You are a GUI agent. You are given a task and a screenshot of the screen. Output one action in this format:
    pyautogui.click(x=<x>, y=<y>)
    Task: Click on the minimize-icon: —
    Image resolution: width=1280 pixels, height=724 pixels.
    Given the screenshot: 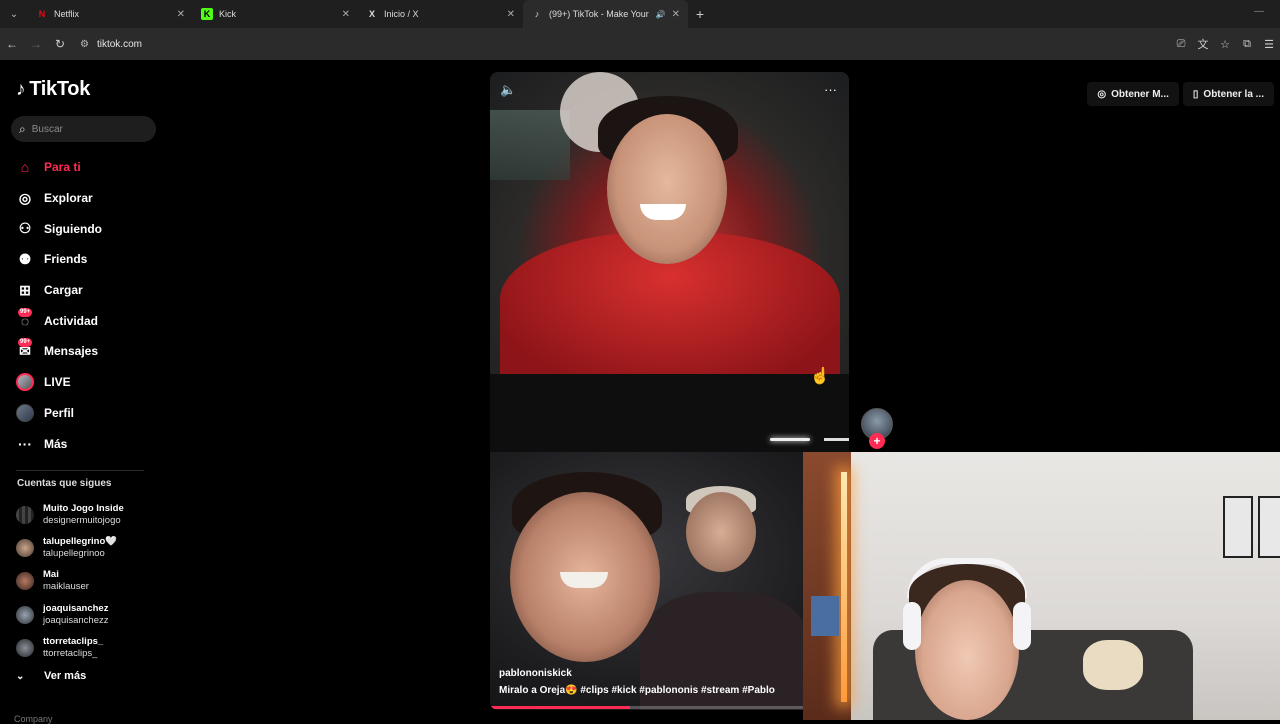 What is the action you would take?
    pyautogui.click(x=1259, y=11)
    